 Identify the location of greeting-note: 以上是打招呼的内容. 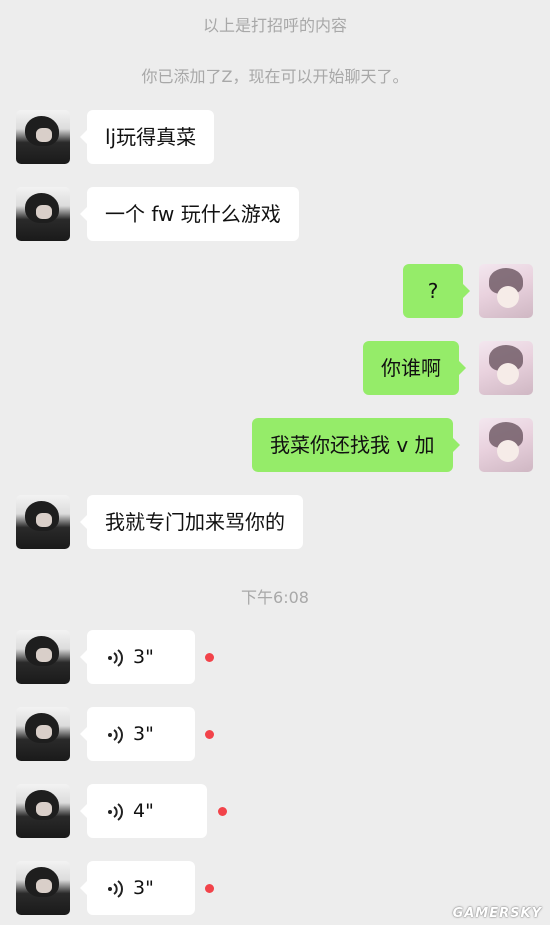
(274, 25).